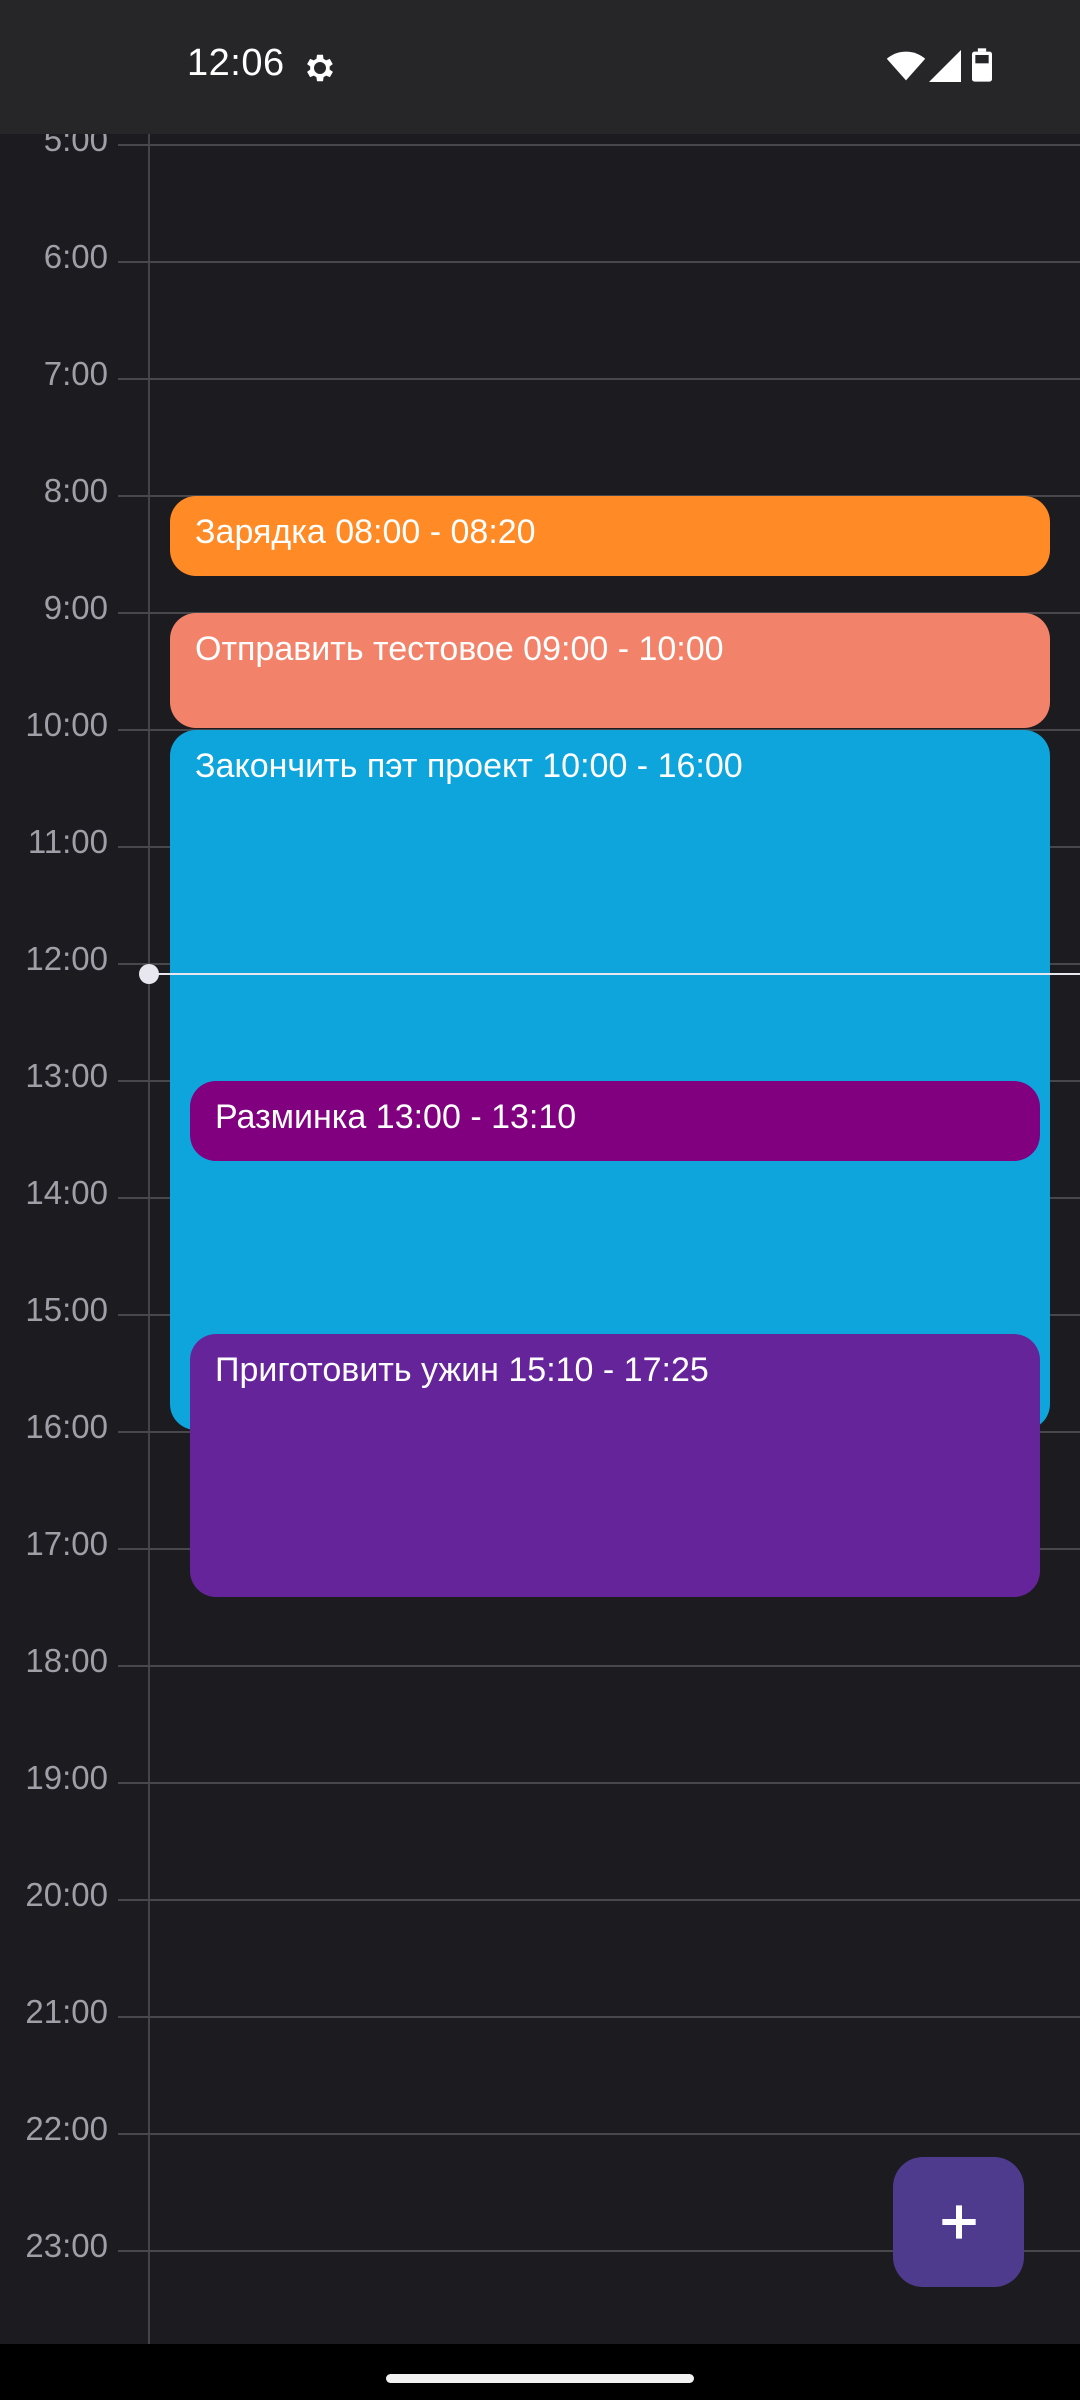 The image size is (1080, 2400). What do you see at coordinates (66, 1894) in the screenshot?
I see `hour-label: 20:00` at bounding box center [66, 1894].